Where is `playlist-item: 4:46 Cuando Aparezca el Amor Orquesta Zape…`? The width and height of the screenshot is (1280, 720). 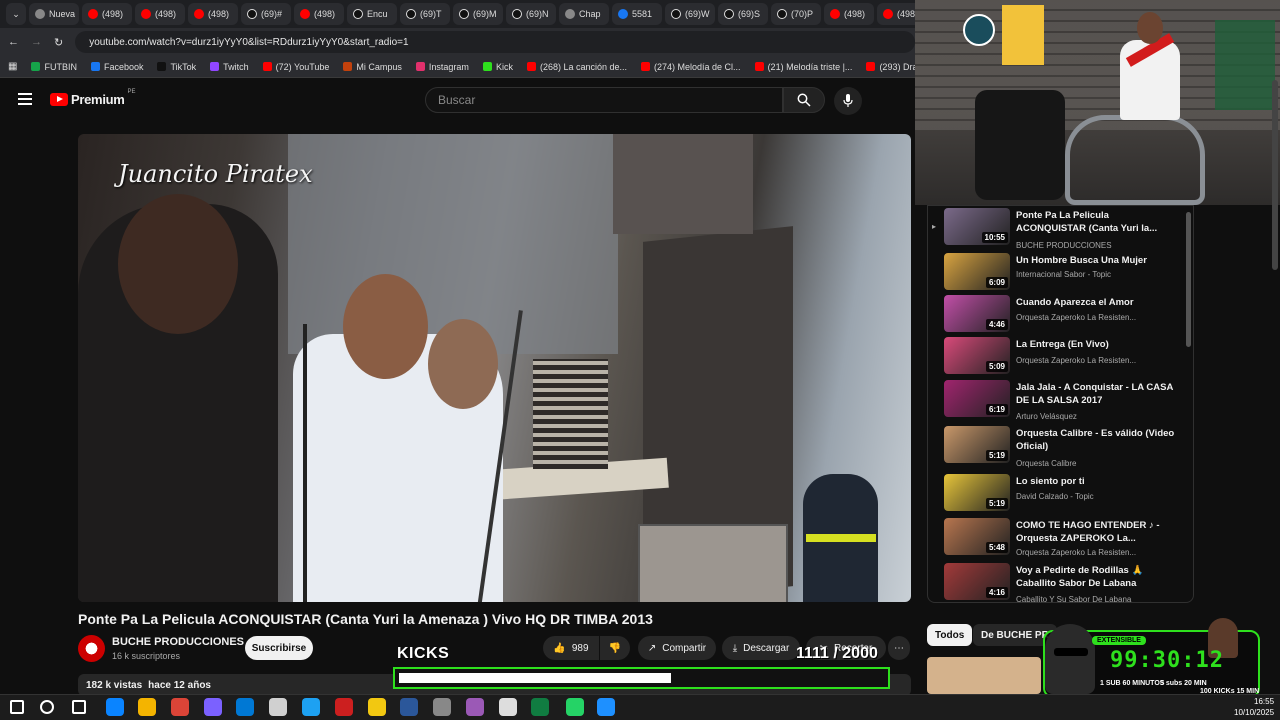 playlist-item: 4:46 Cuando Aparezca el Amor Orquesta Zape… is located at coordinates (1058, 317).